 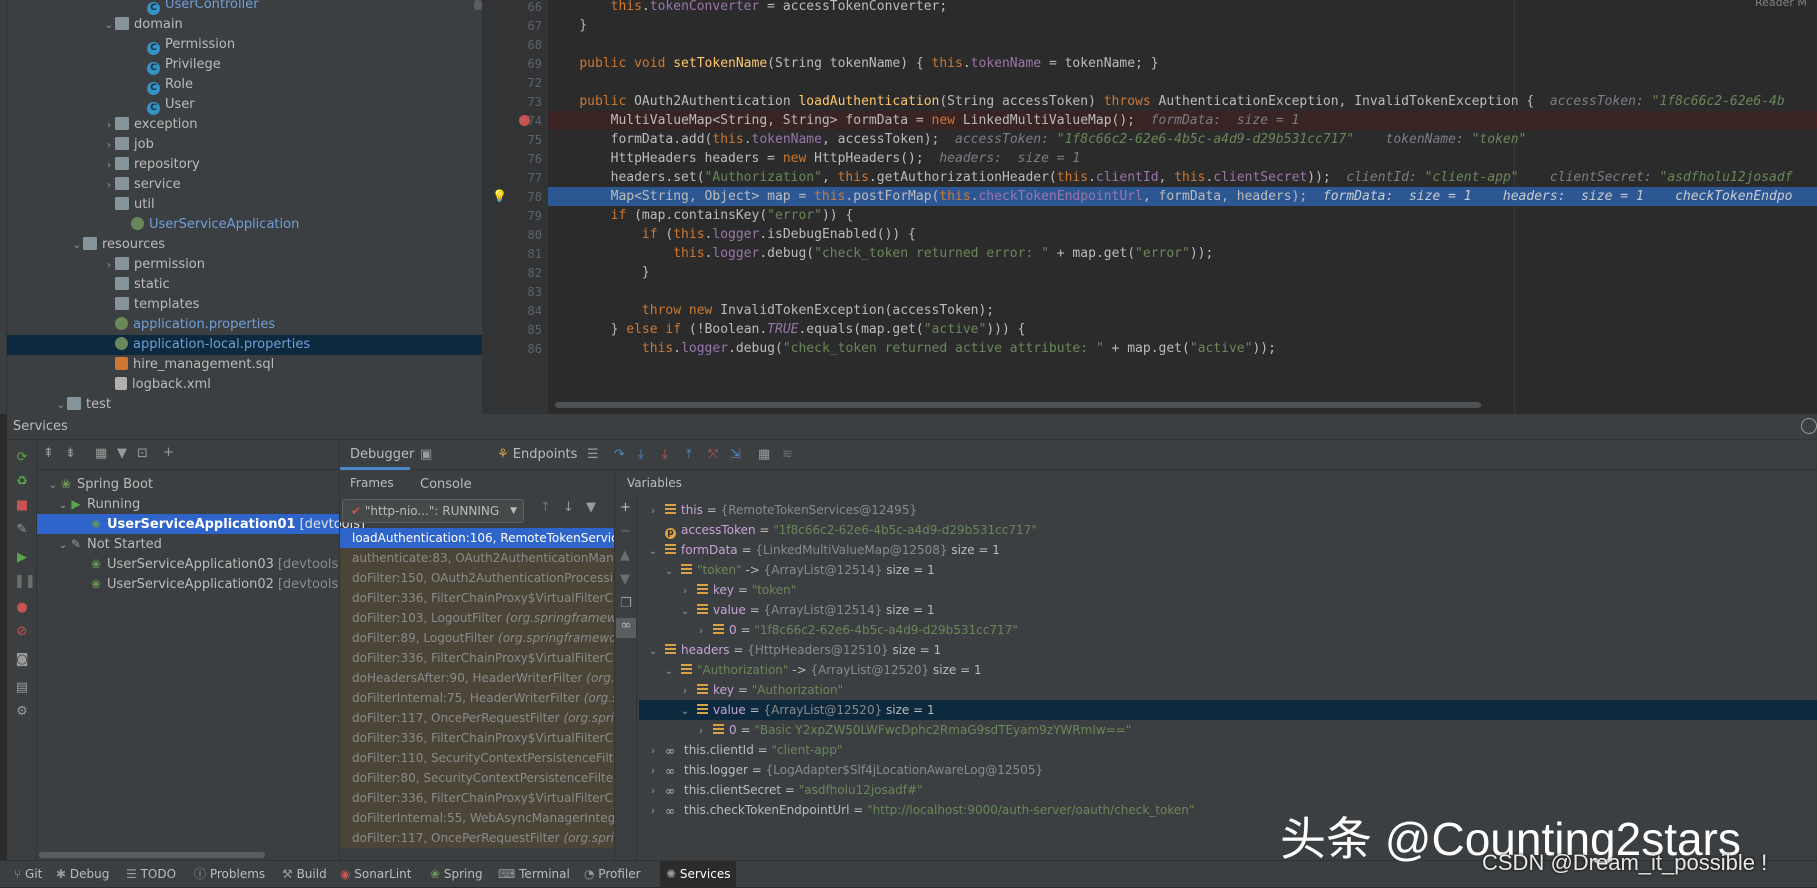 What do you see at coordinates (188, 484) in the screenshot?
I see `service-tree-item: ⌄ ❀ Spring Boot` at bounding box center [188, 484].